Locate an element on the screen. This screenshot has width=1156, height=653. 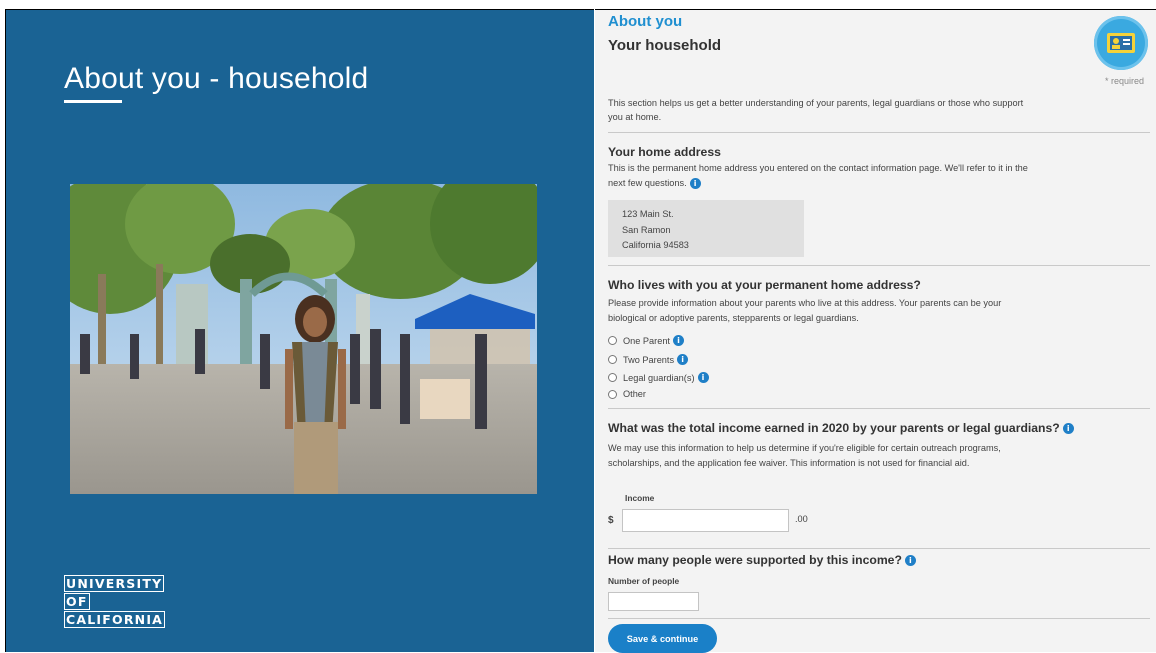
uc-logo: UNIVERSITY OF CALIFORNIA is located at coordinates (115, 602).